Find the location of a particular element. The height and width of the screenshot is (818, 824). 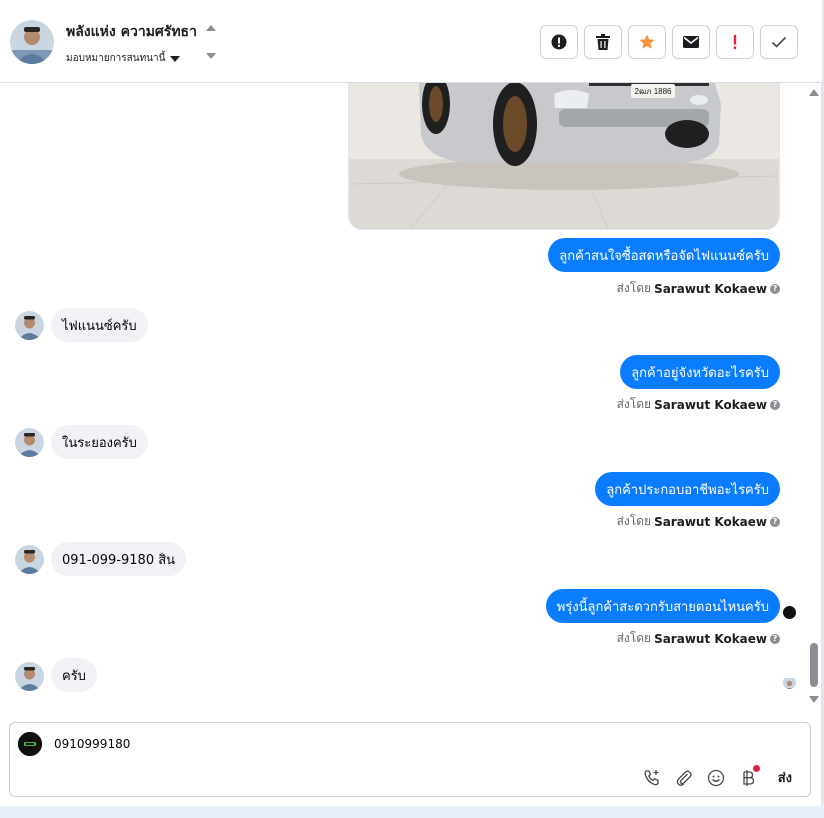

attach-file-button is located at coordinates (684, 778).